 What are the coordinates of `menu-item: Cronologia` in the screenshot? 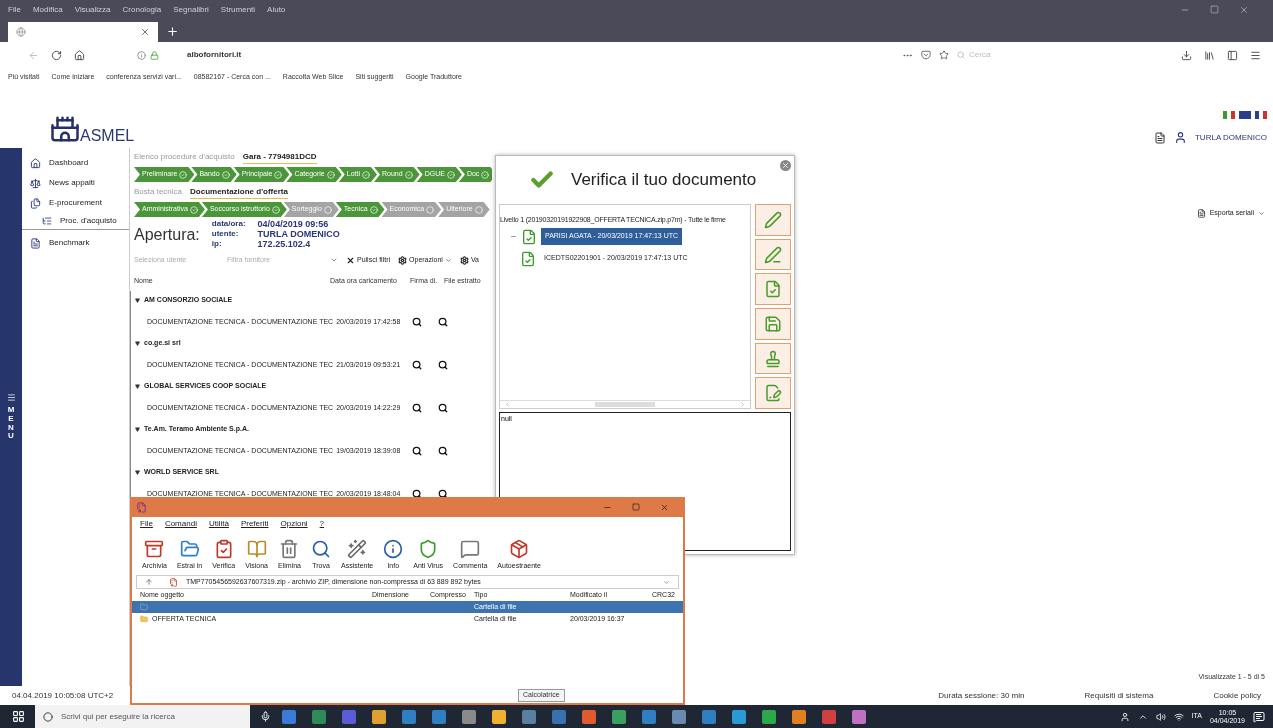 It's located at (142, 10).